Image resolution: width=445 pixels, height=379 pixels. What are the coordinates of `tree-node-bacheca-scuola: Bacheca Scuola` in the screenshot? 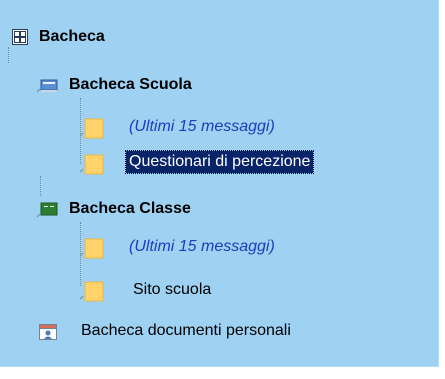 It's located at (219, 86).